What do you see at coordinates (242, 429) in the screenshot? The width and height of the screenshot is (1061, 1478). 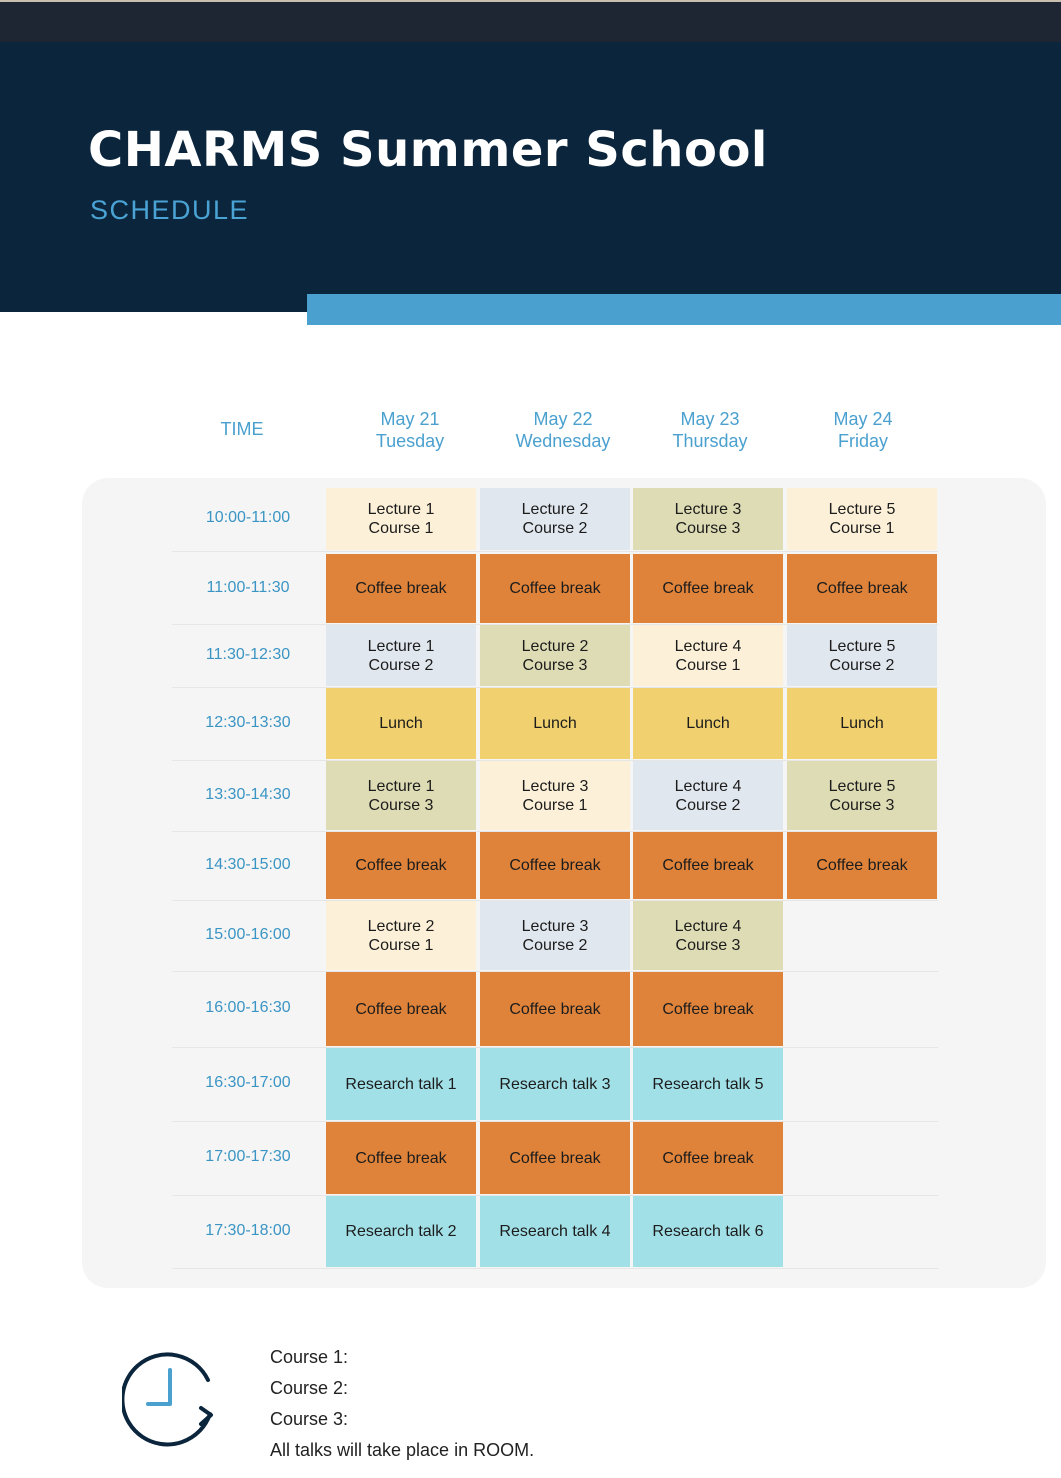 I see `time-column-header: TIME` at bounding box center [242, 429].